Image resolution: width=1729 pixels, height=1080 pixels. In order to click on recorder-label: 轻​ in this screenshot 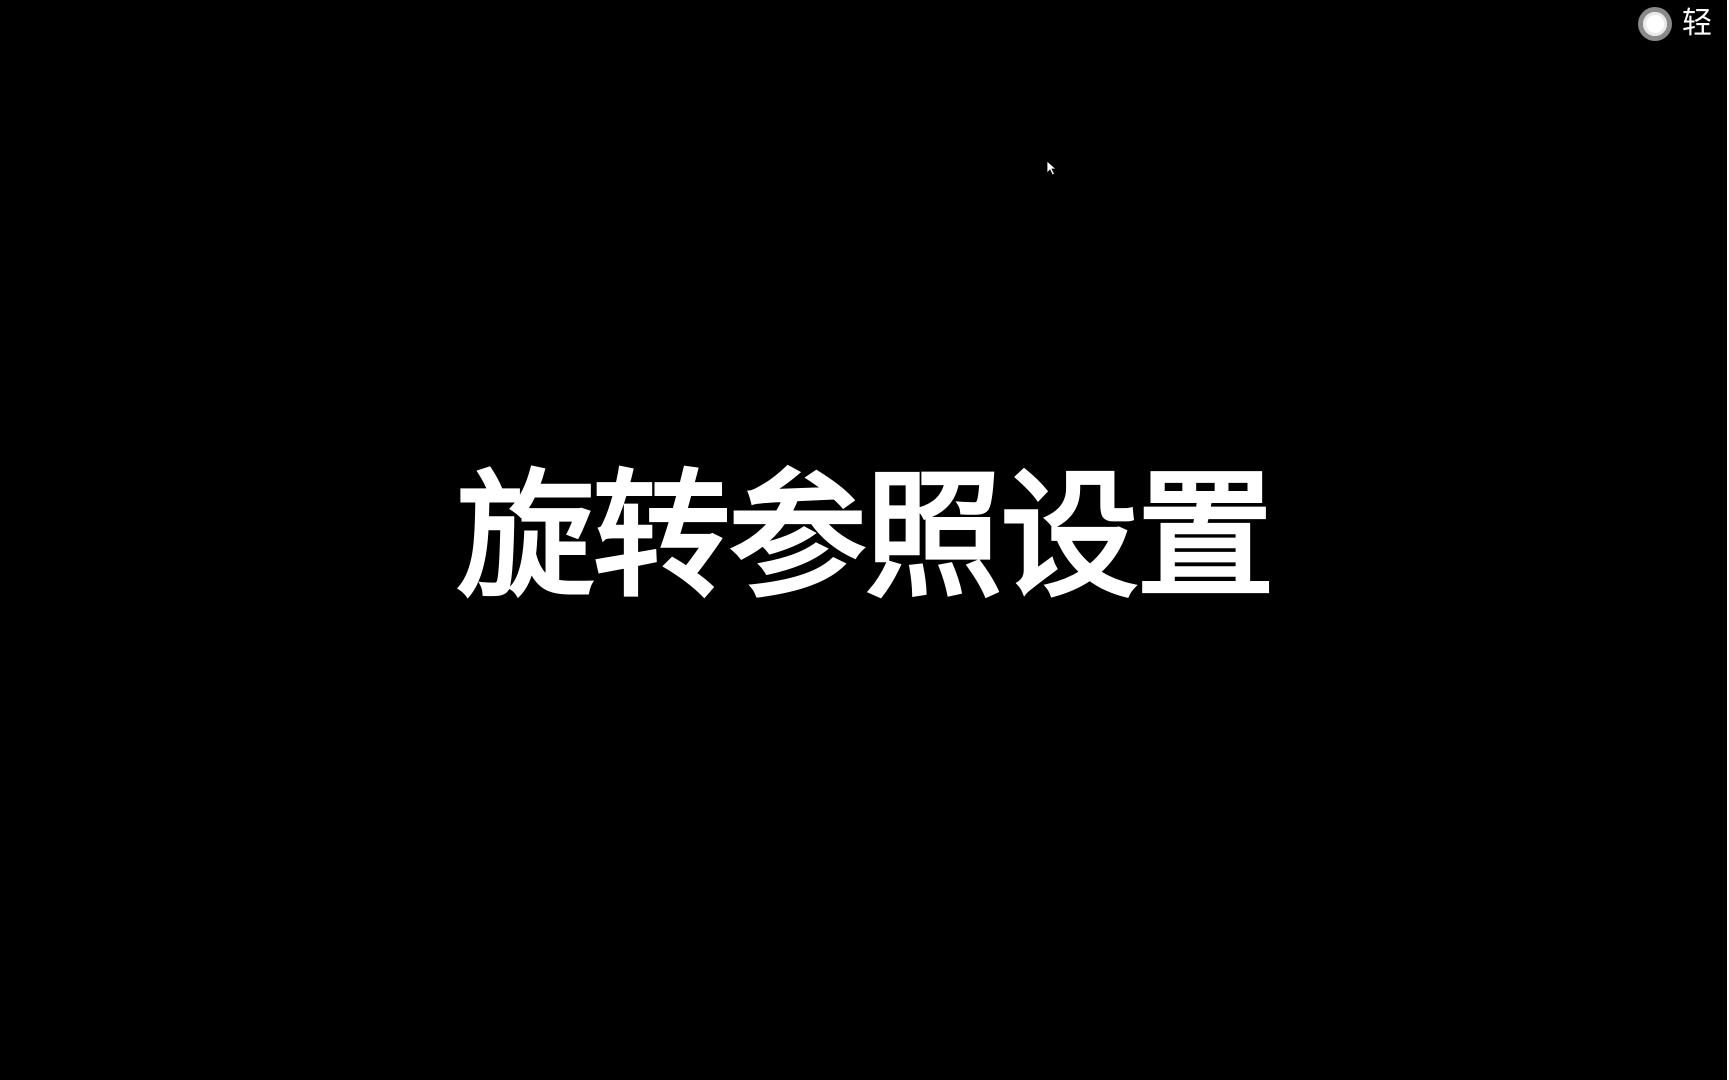, I will do `click(1697, 23)`.